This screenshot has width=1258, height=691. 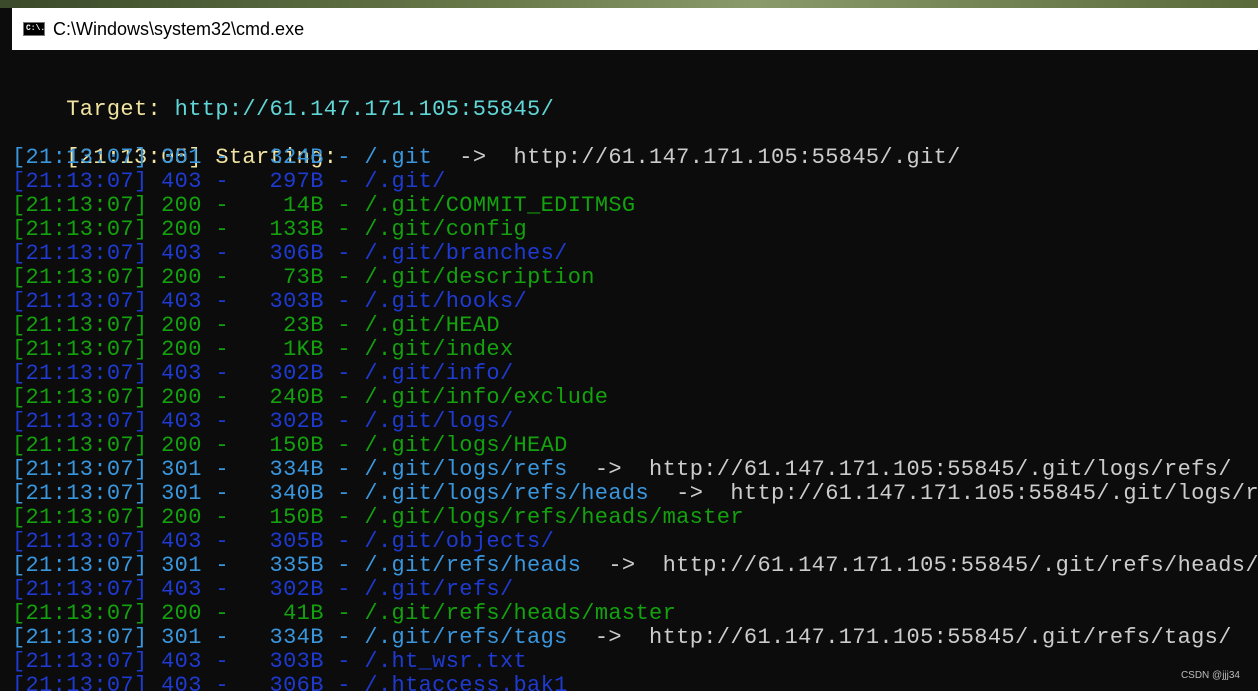 I want to click on result-path: /.git/, so click(x=405, y=181).